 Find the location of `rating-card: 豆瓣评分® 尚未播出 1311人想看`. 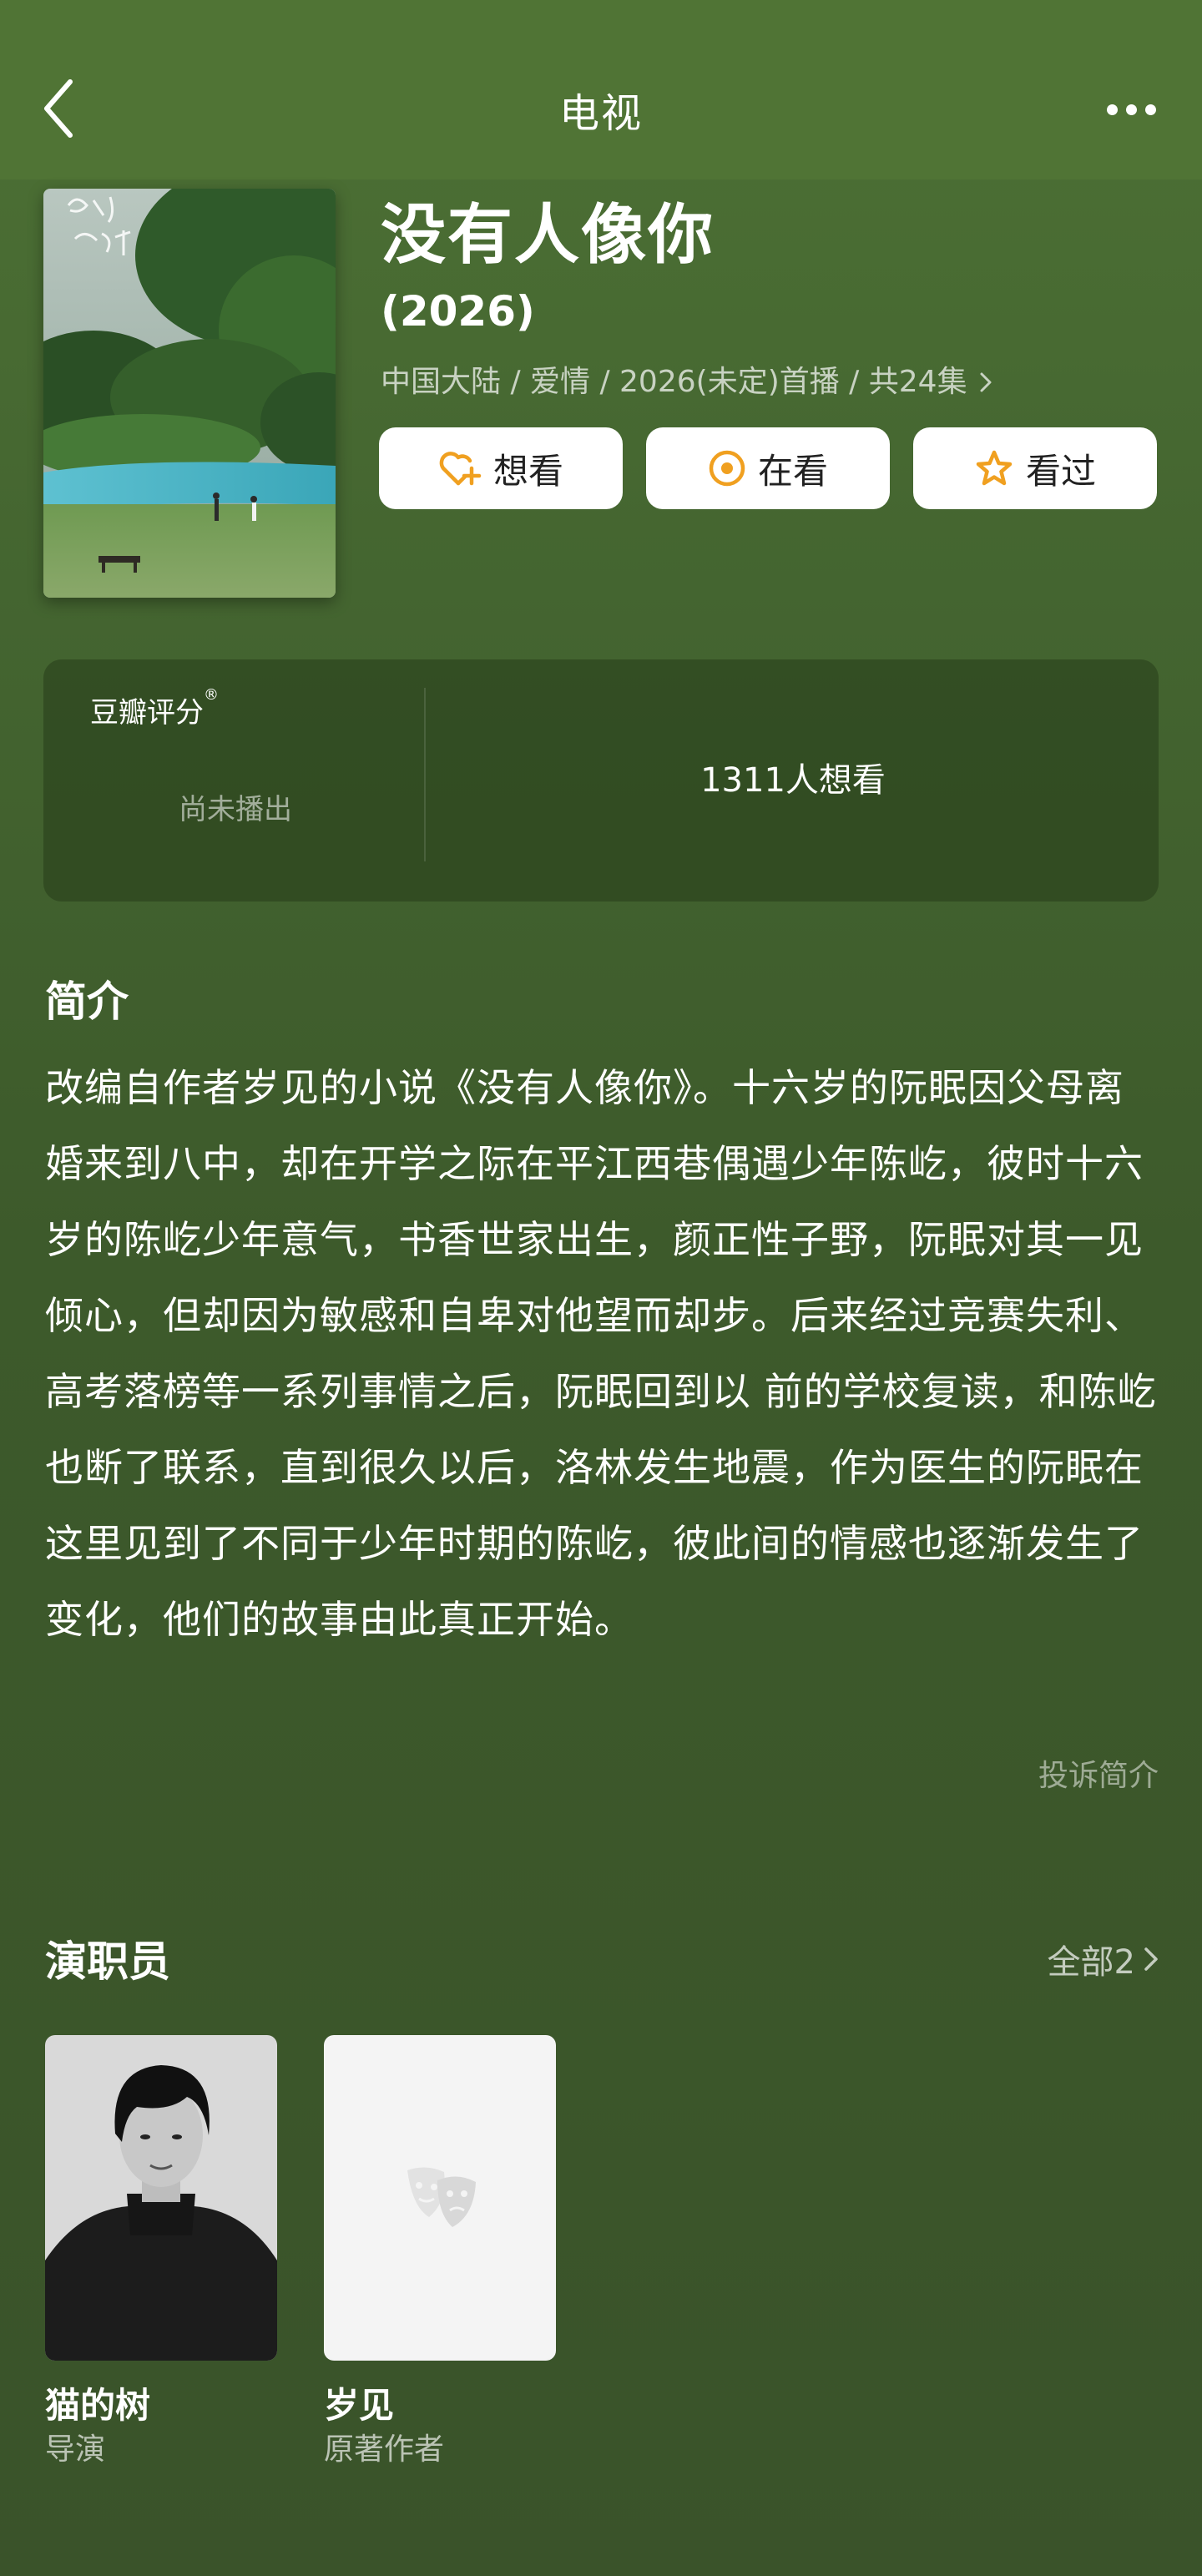

rating-card: 豆瓣评分® 尚未播出 1311人想看 is located at coordinates (601, 780).